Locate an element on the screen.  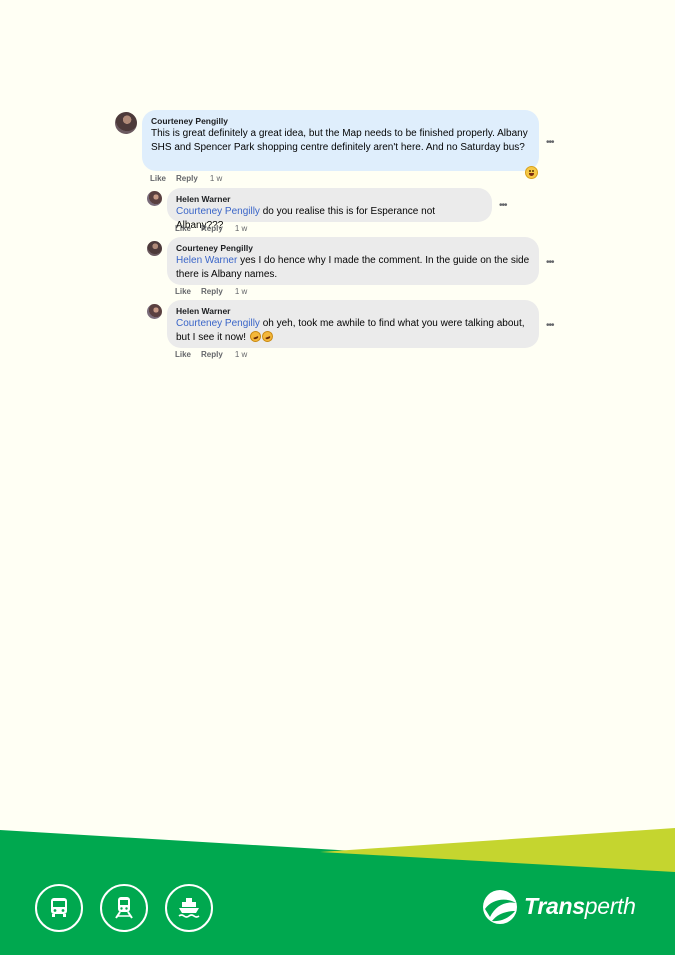
train-icon is located at coordinates (124, 908).